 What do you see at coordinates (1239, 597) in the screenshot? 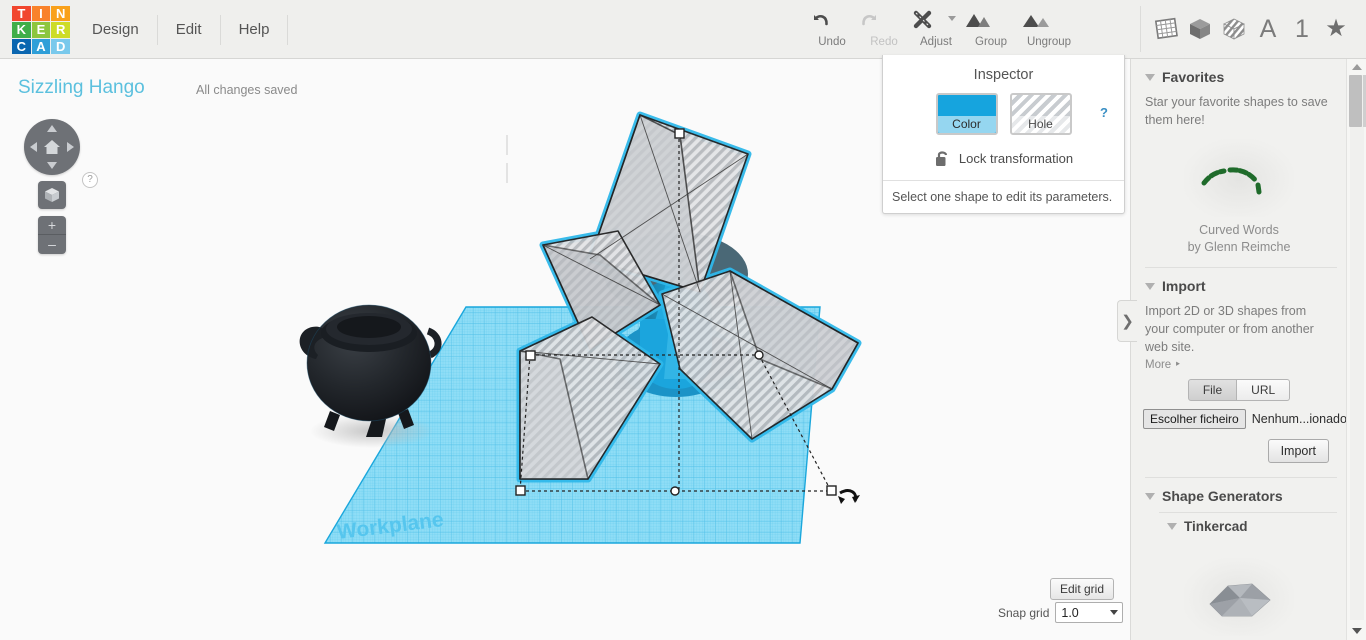
I see `polygon-thumb` at bounding box center [1239, 597].